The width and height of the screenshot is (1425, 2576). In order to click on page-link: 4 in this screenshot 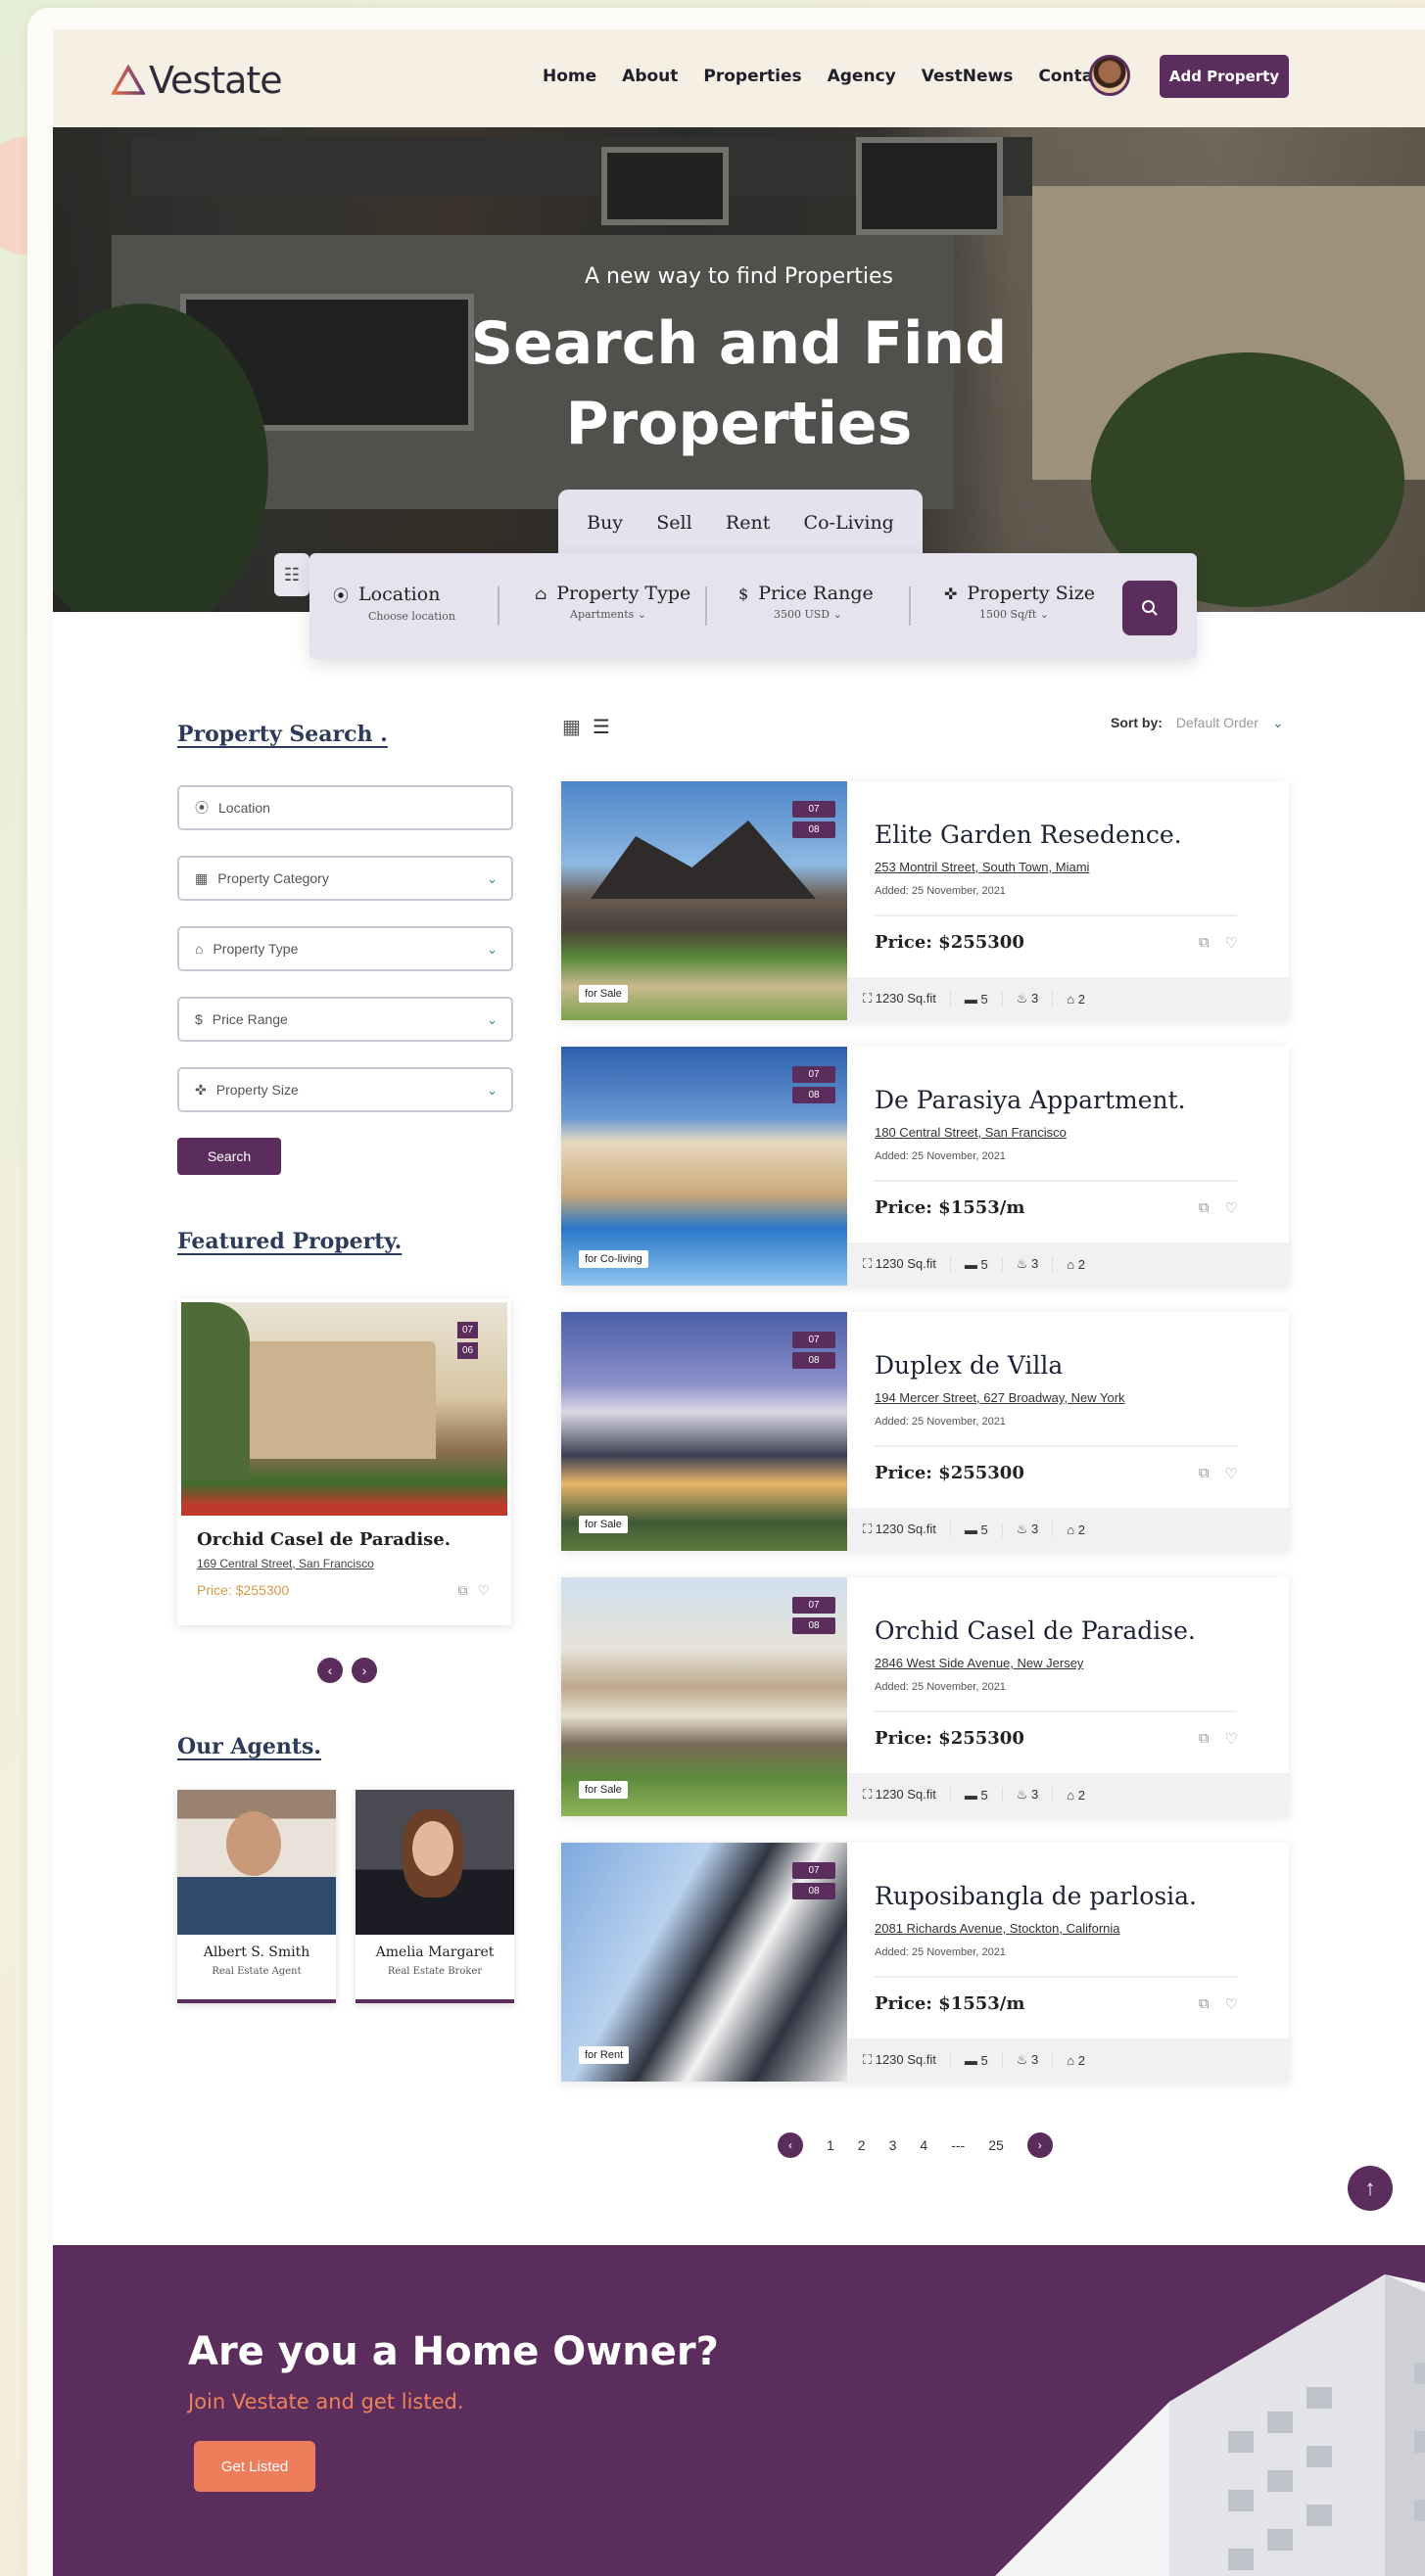, I will do `click(923, 2145)`.